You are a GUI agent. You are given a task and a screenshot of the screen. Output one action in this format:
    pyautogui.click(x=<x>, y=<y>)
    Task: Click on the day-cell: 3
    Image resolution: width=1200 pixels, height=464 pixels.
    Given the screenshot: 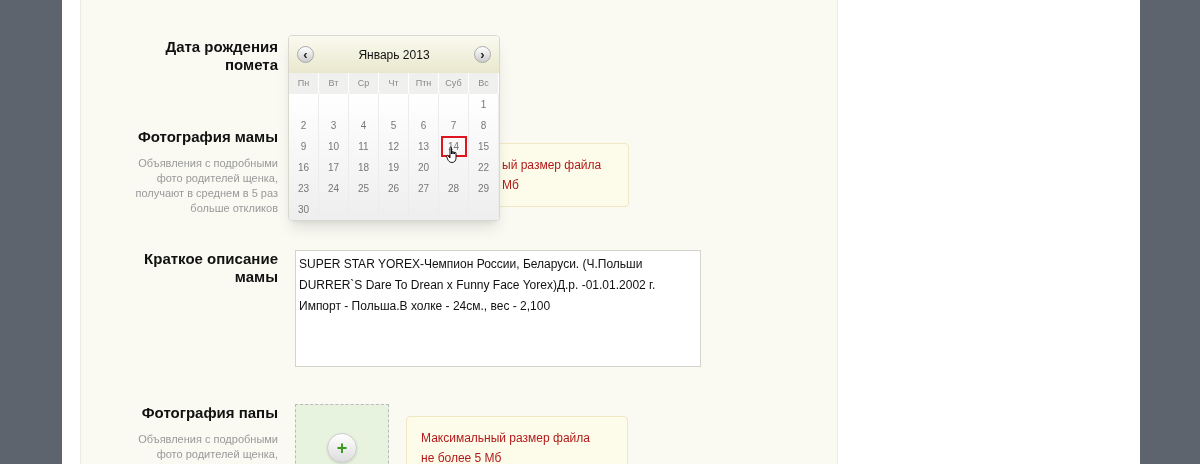 What is the action you would take?
    pyautogui.click(x=333, y=125)
    